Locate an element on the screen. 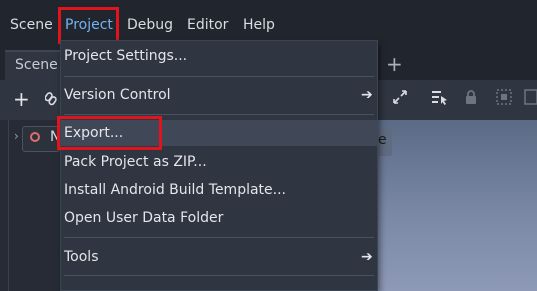  lock-icon-svg is located at coordinates (471, 97).